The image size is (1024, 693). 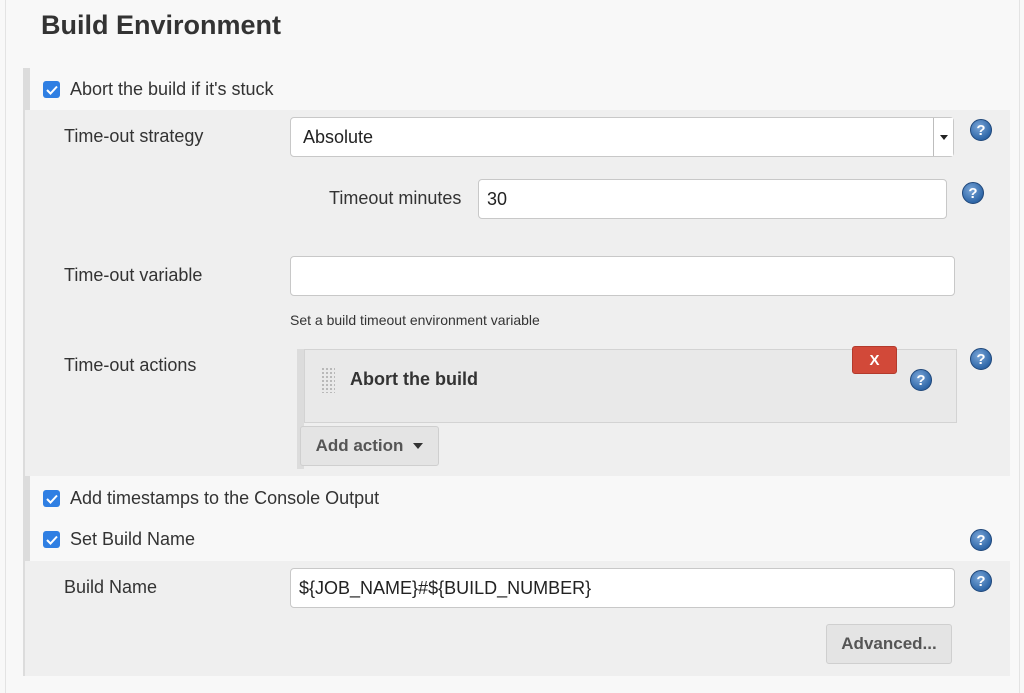 I want to click on timestamps-row: Add timestamps to the Console Output, so click(x=211, y=498).